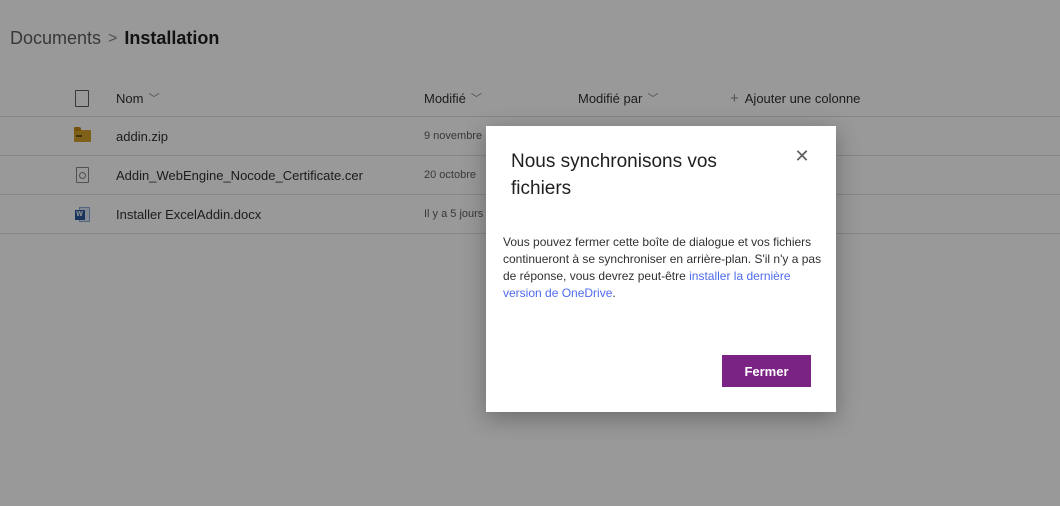  What do you see at coordinates (614, 175) in the screenshot?
I see `dialog-title: Nous synchronisons vos fichiers` at bounding box center [614, 175].